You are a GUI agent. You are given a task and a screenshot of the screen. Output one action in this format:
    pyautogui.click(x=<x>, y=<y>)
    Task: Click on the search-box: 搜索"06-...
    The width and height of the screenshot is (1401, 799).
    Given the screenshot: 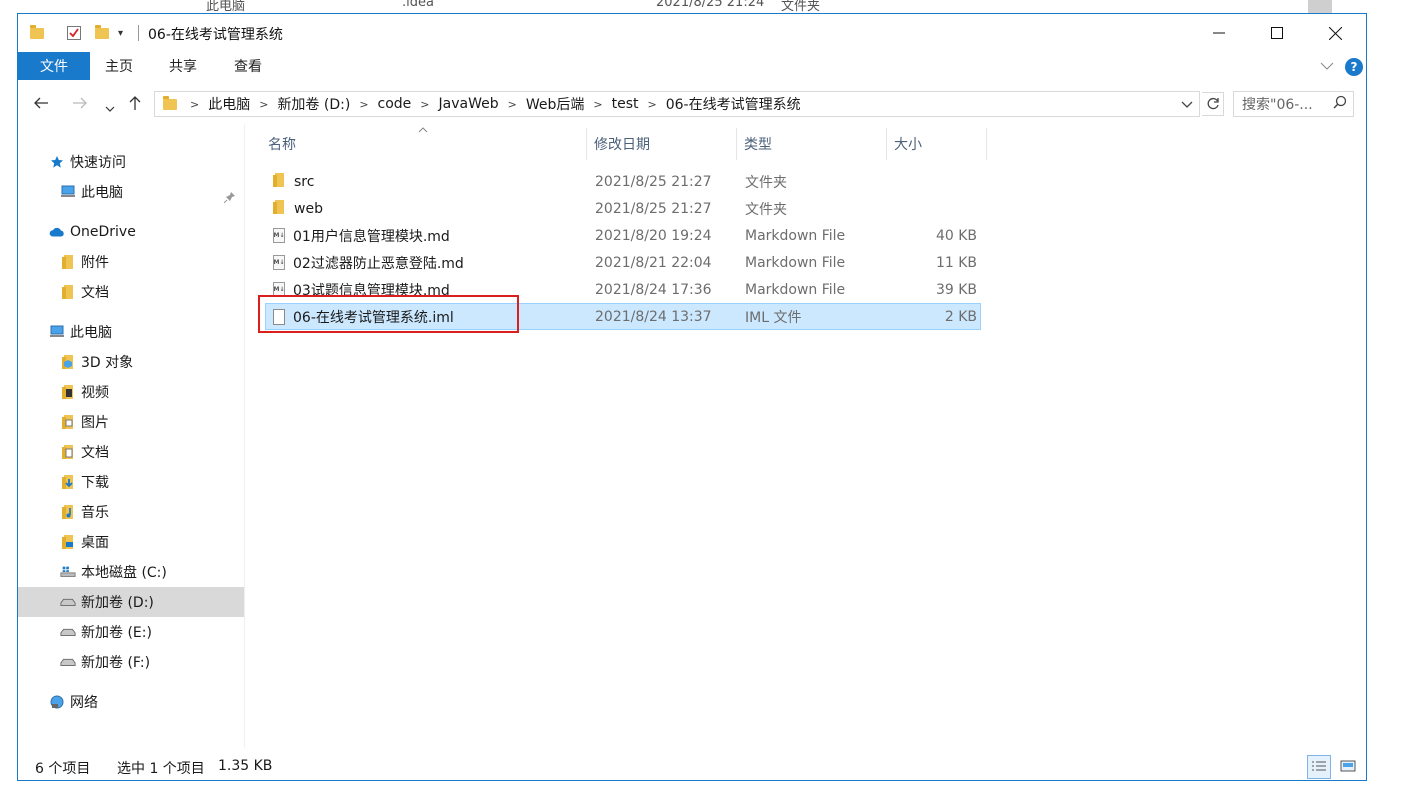 What is the action you would take?
    pyautogui.click(x=1293, y=104)
    